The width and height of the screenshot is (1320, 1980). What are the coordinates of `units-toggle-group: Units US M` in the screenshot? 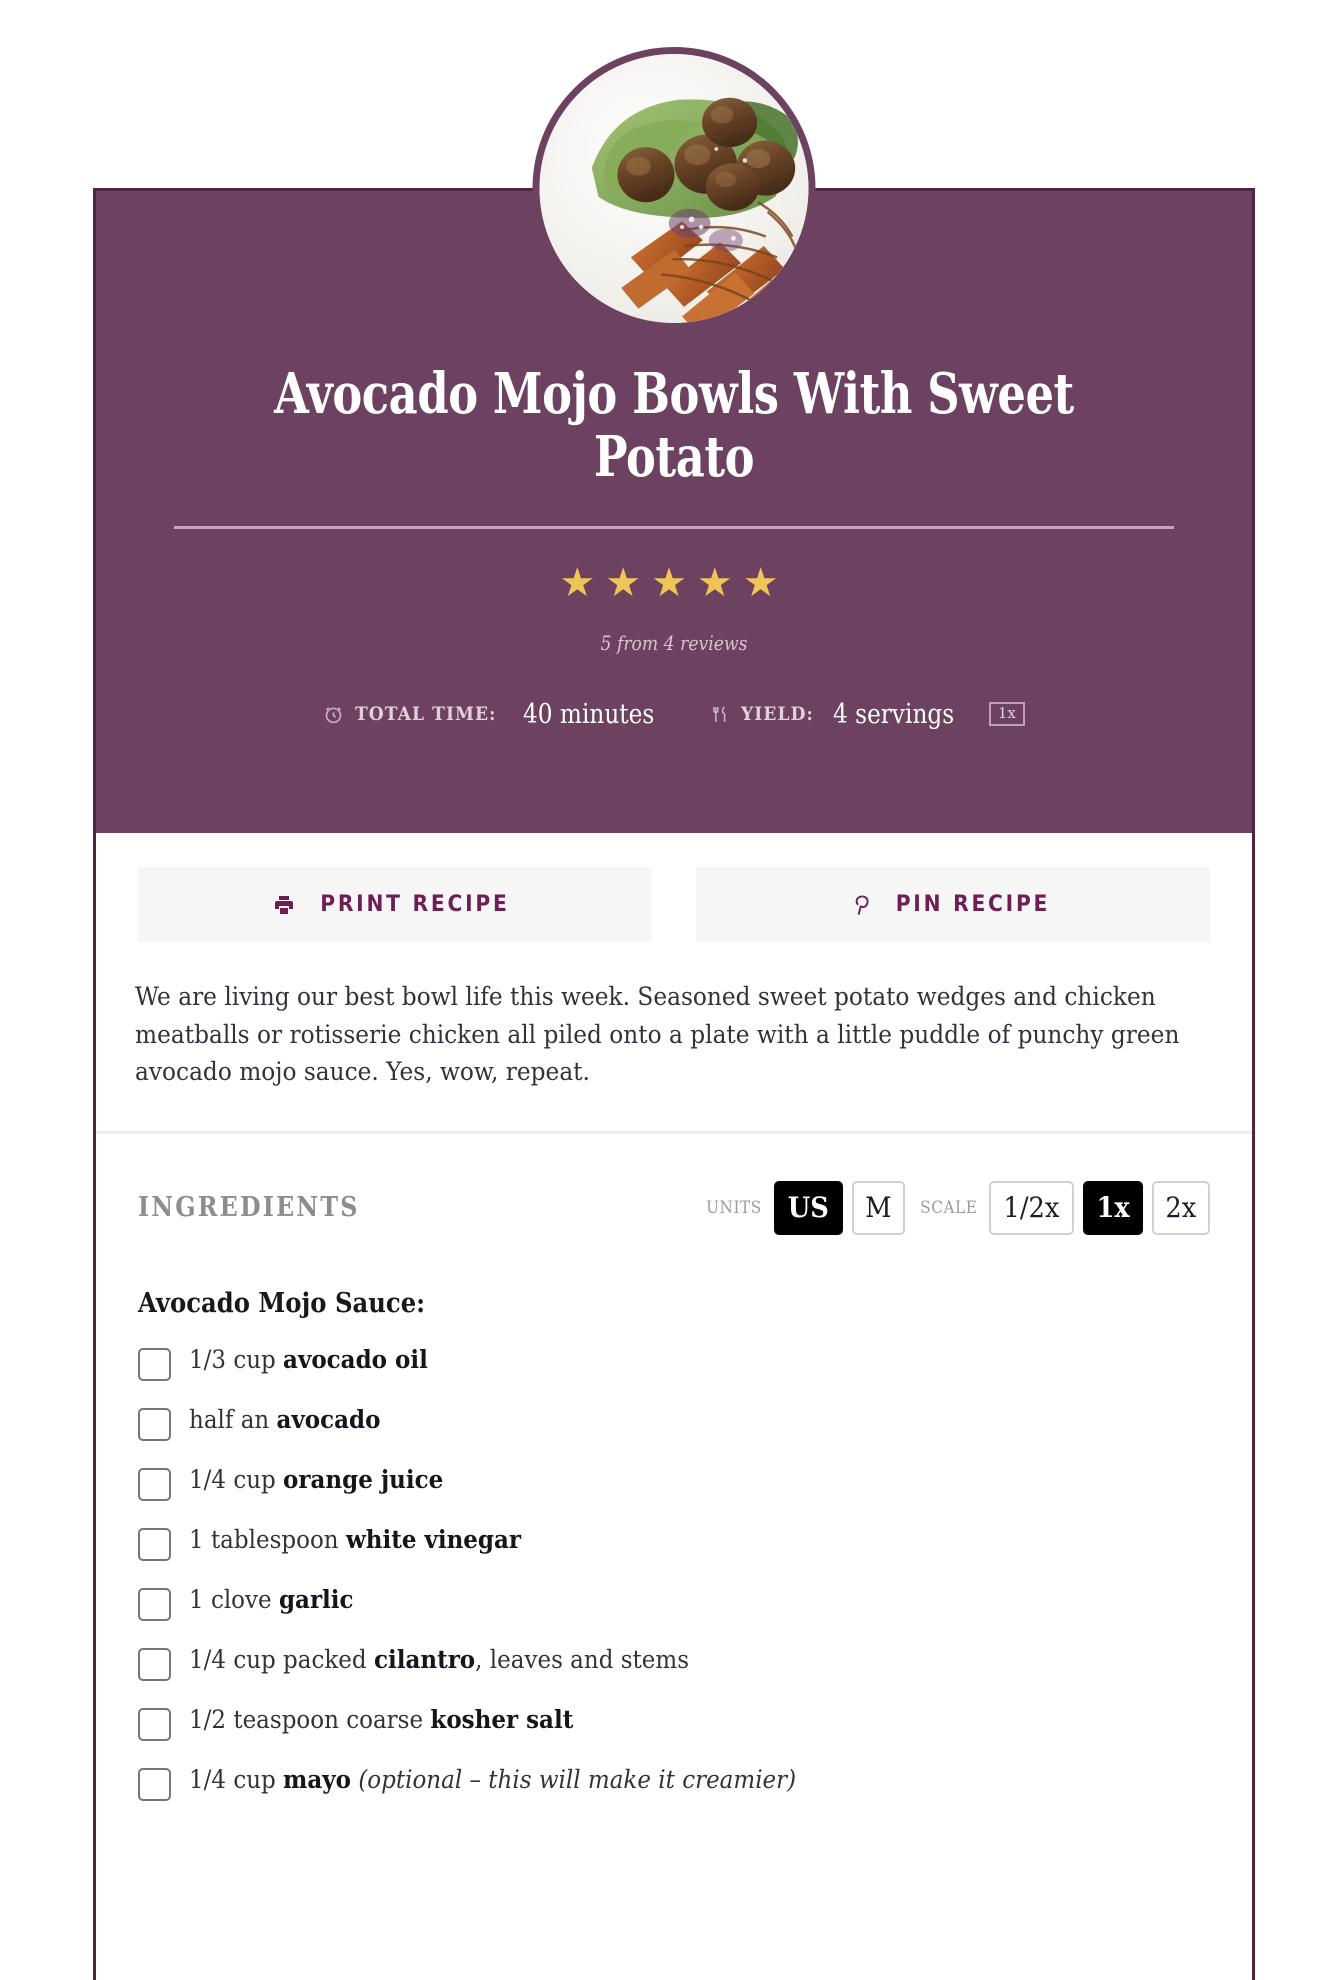 It's located at (804, 1207).